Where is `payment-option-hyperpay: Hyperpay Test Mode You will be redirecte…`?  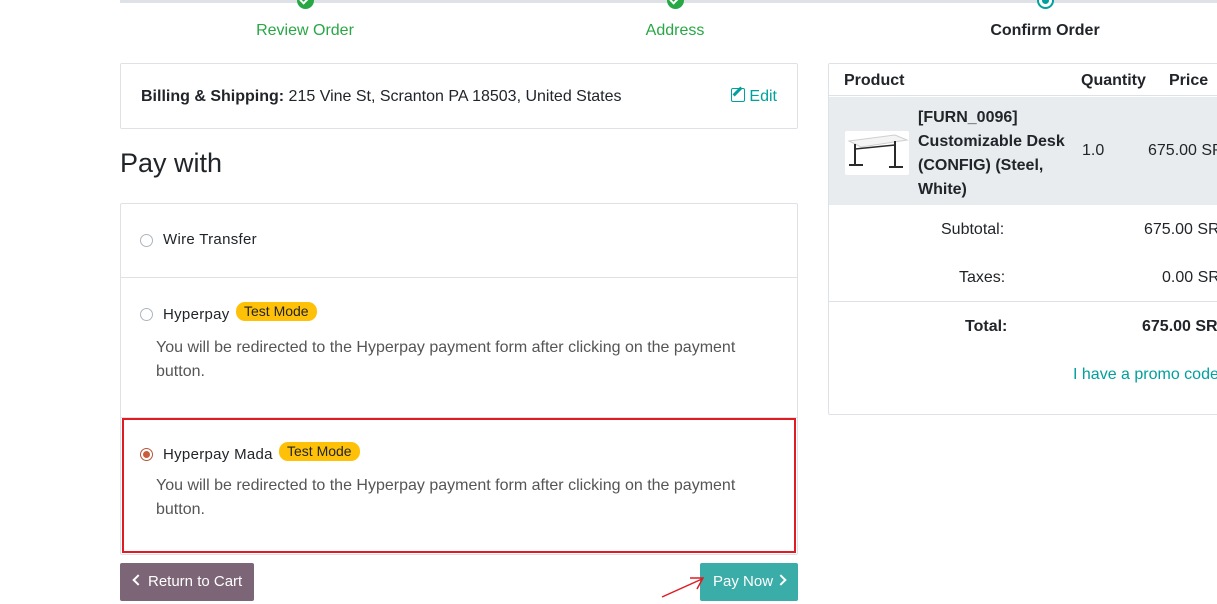 payment-option-hyperpay: Hyperpay Test Mode You will be redirecte… is located at coordinates (459, 348).